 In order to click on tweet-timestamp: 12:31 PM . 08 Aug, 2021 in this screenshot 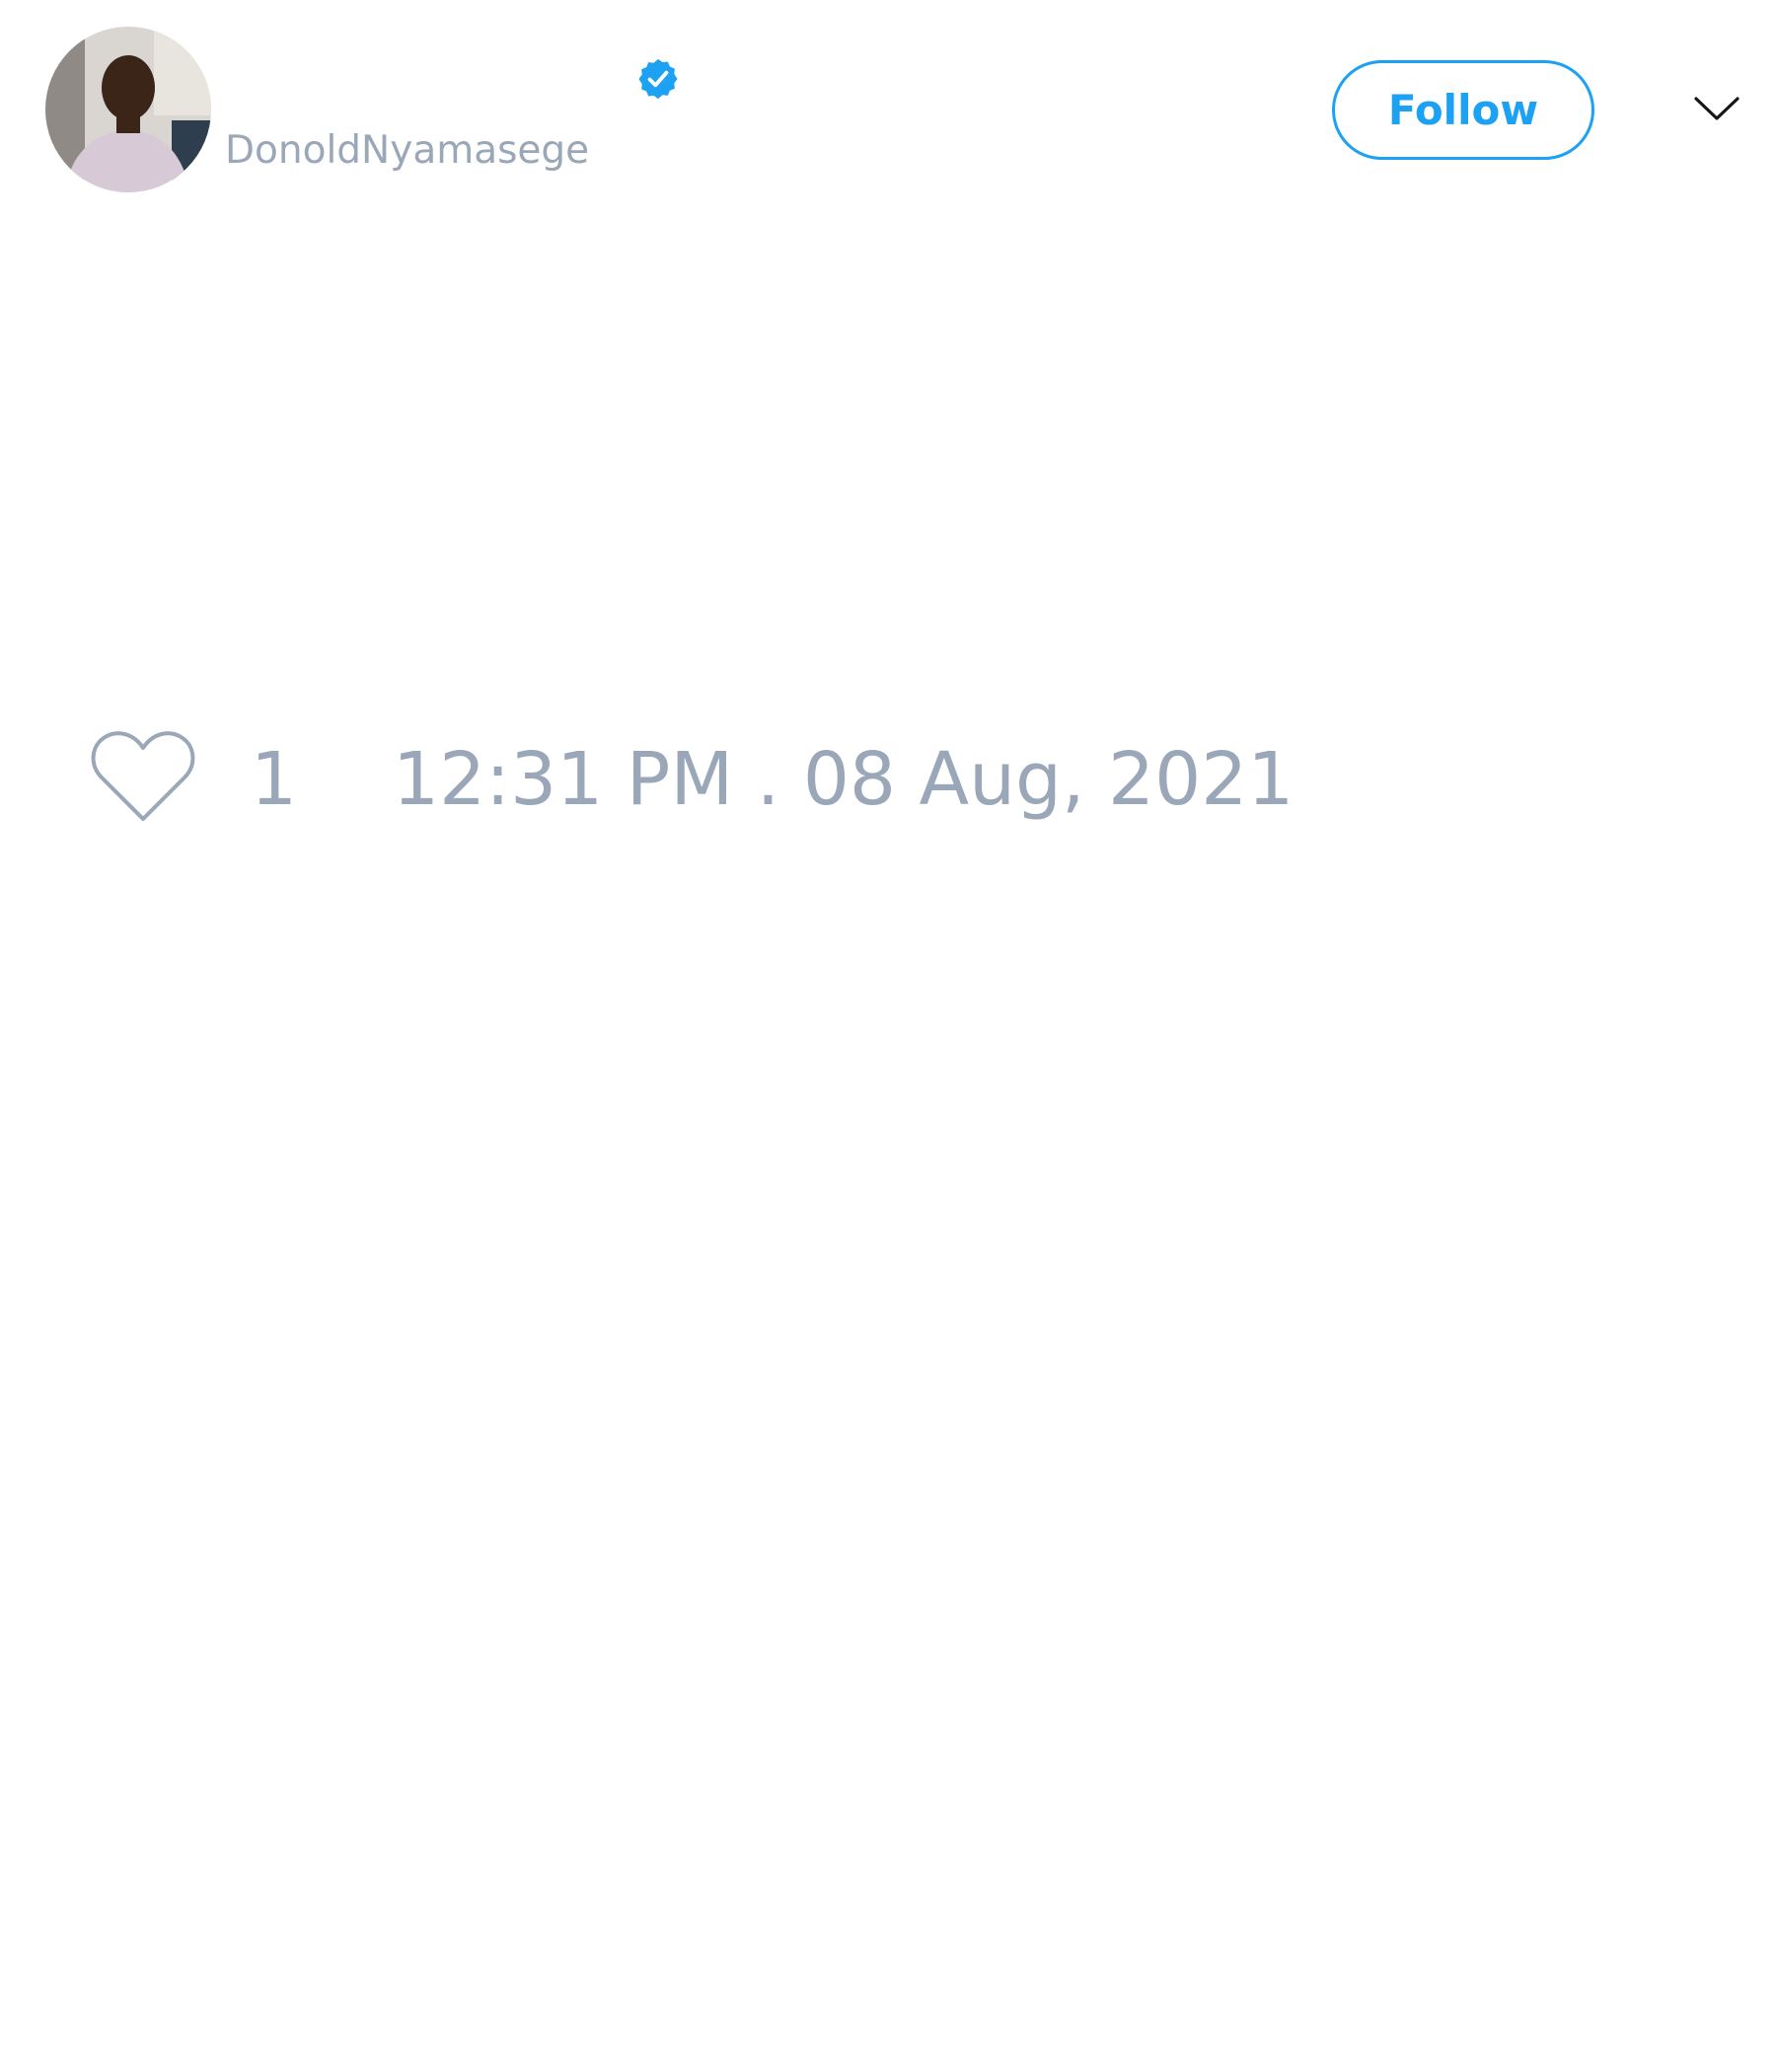, I will do `click(844, 780)`.